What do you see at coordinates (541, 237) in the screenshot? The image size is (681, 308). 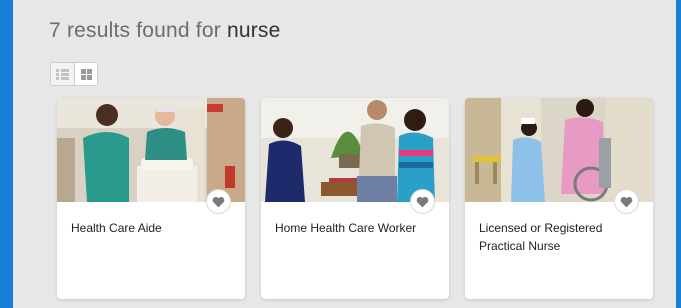 I see `career-title: Licensed or Registered Practical Nurse` at bounding box center [541, 237].